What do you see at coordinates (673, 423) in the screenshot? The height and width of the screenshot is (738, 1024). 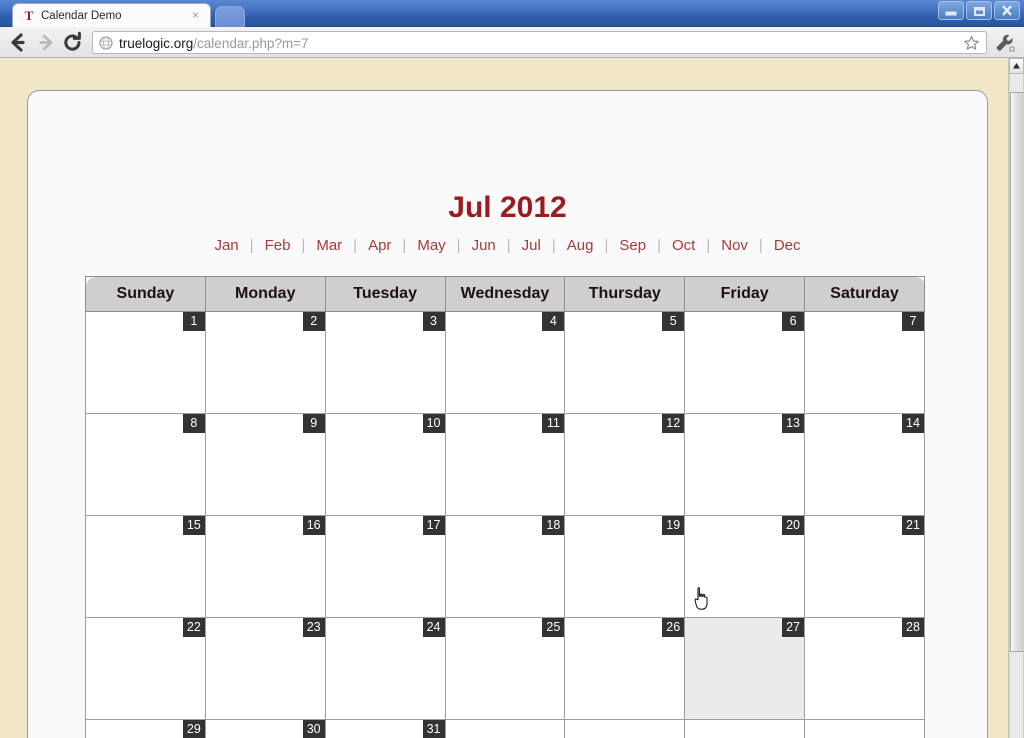 I see `day-number-badge: 12` at bounding box center [673, 423].